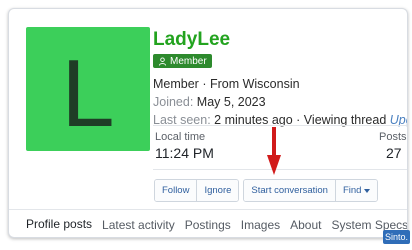  I want to click on person-icon, so click(162, 61).